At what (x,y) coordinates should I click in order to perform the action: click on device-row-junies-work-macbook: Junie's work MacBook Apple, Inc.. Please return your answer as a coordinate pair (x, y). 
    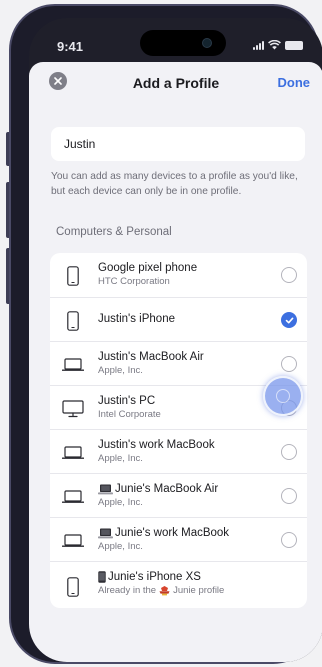
    Looking at the image, I should click on (178, 539).